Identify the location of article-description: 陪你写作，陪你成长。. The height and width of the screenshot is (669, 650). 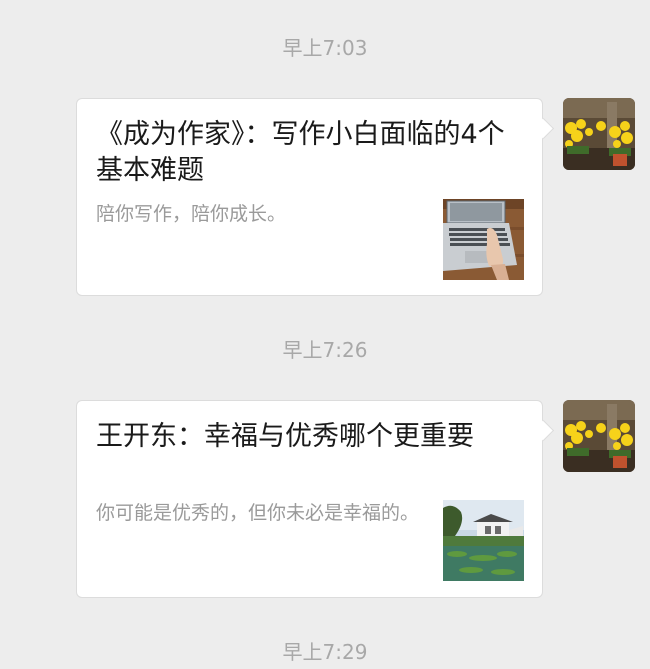
(191, 214).